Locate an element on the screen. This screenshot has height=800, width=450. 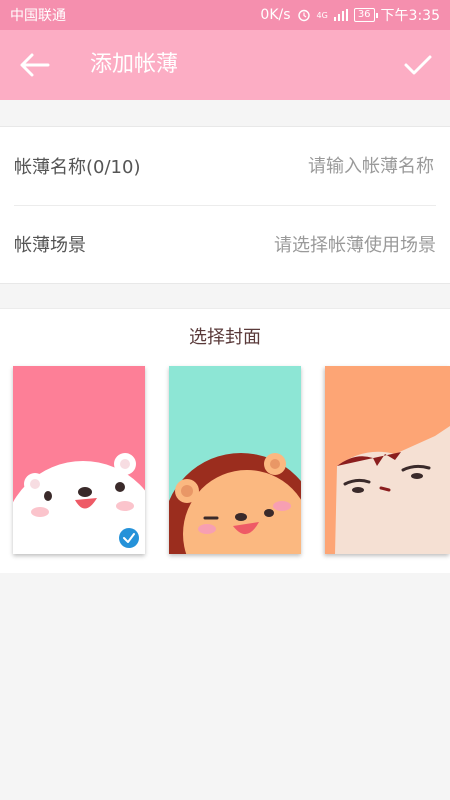
ledger-name-row: 帐薄名称(0/10) is located at coordinates (225, 166).